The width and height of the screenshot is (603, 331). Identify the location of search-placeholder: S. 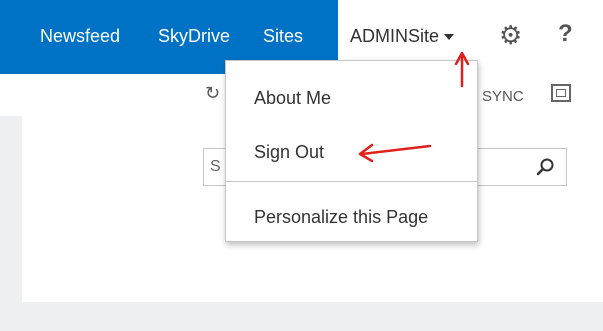
(215, 166).